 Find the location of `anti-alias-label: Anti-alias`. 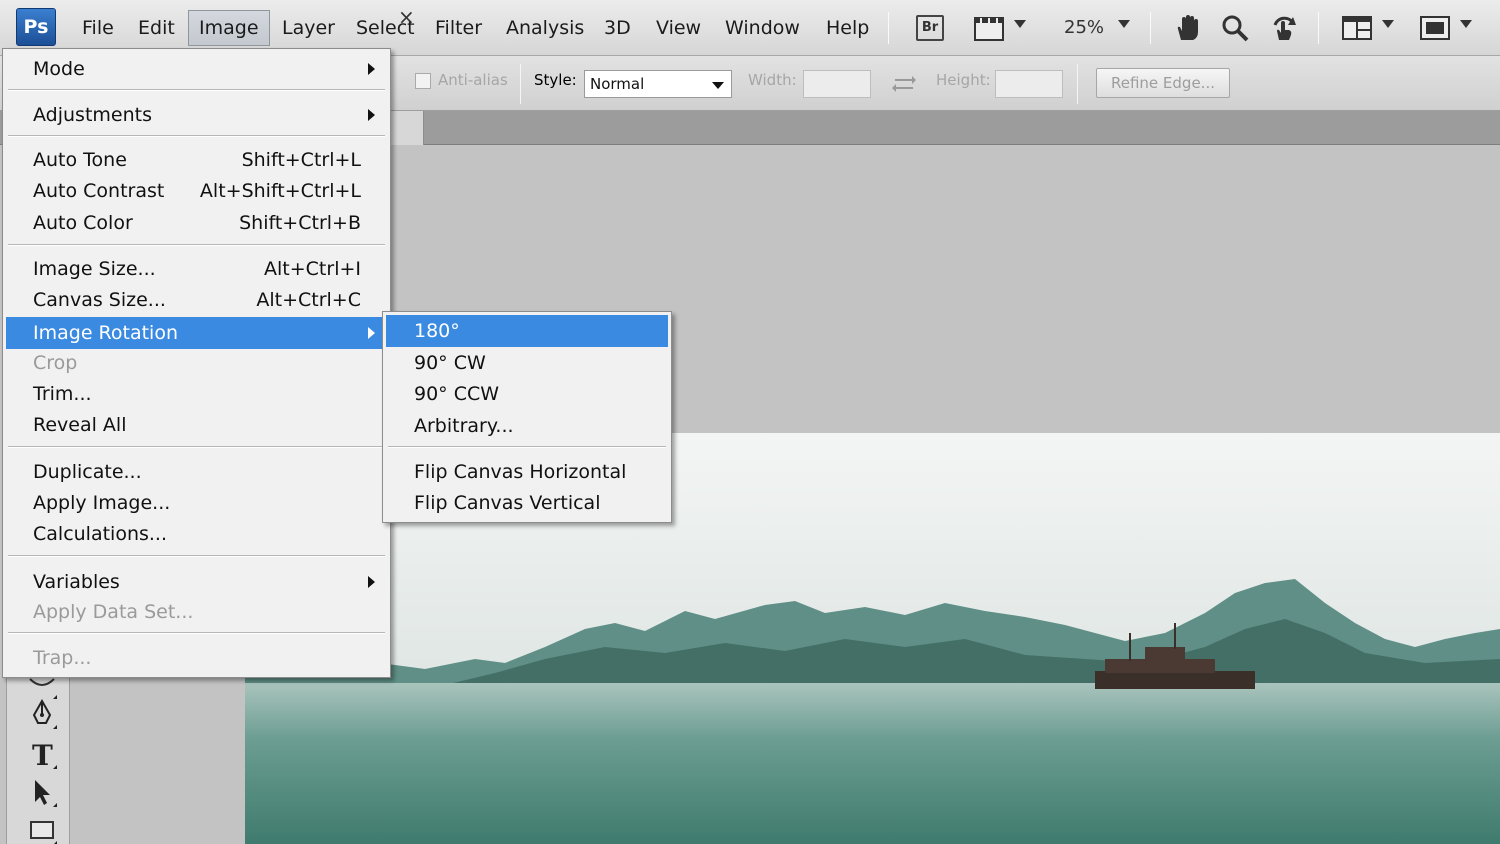

anti-alias-label: Anti-alias is located at coordinates (473, 80).